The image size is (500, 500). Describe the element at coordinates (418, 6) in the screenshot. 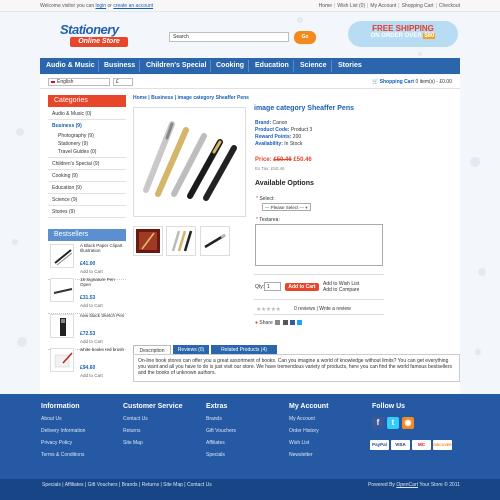

I see `top-link-cart: Shopping Cart` at that location.